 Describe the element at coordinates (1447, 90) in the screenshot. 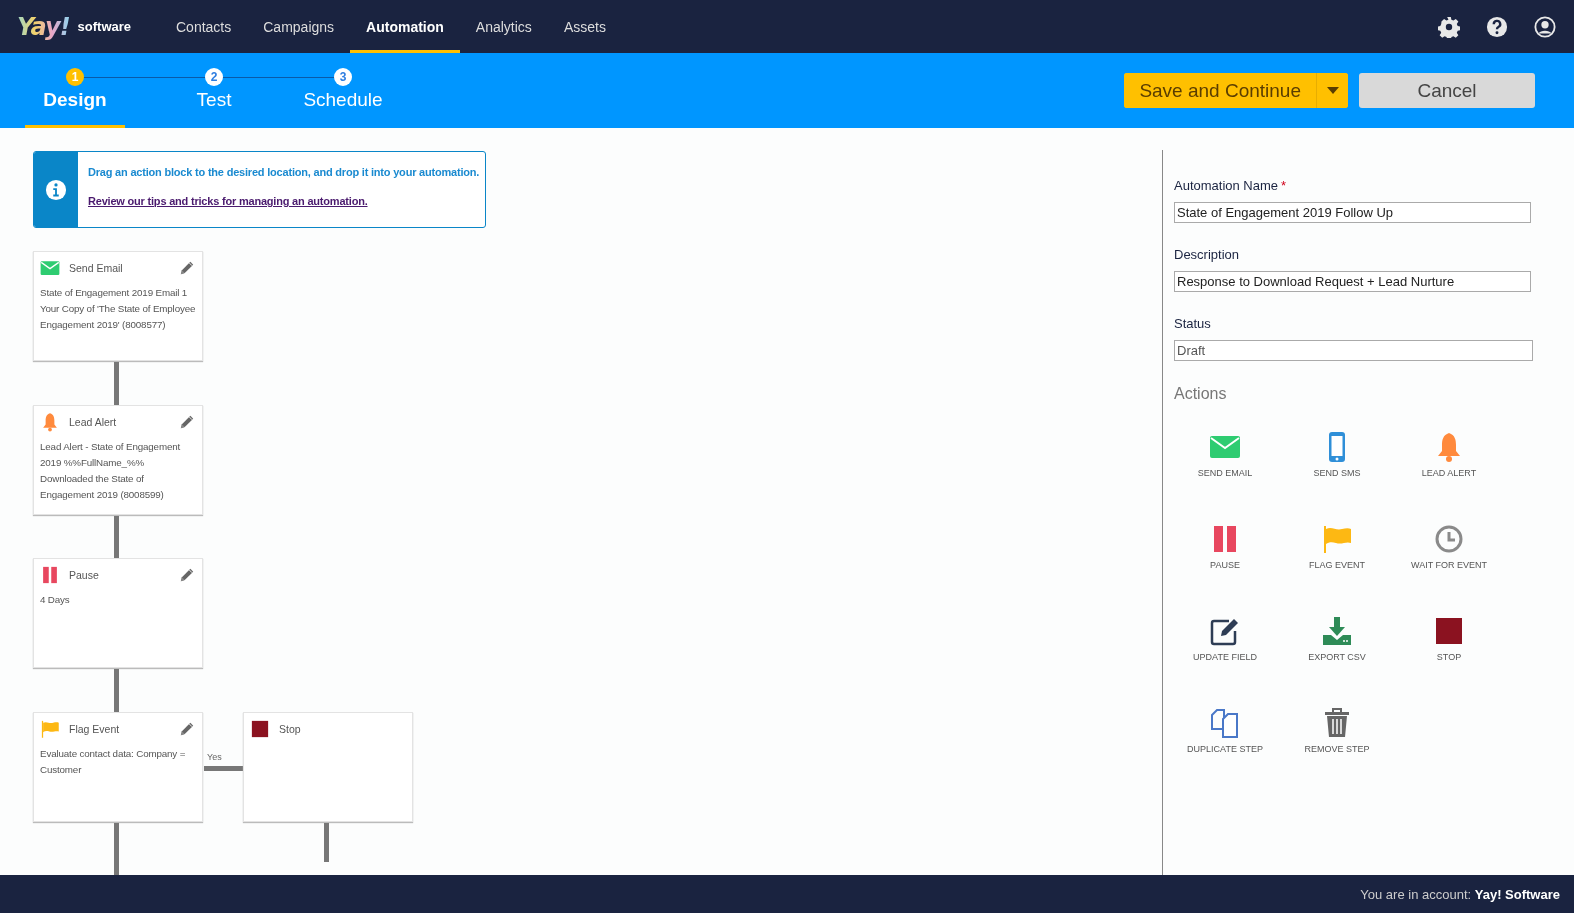

I see `cancel-button: Cancel` at that location.